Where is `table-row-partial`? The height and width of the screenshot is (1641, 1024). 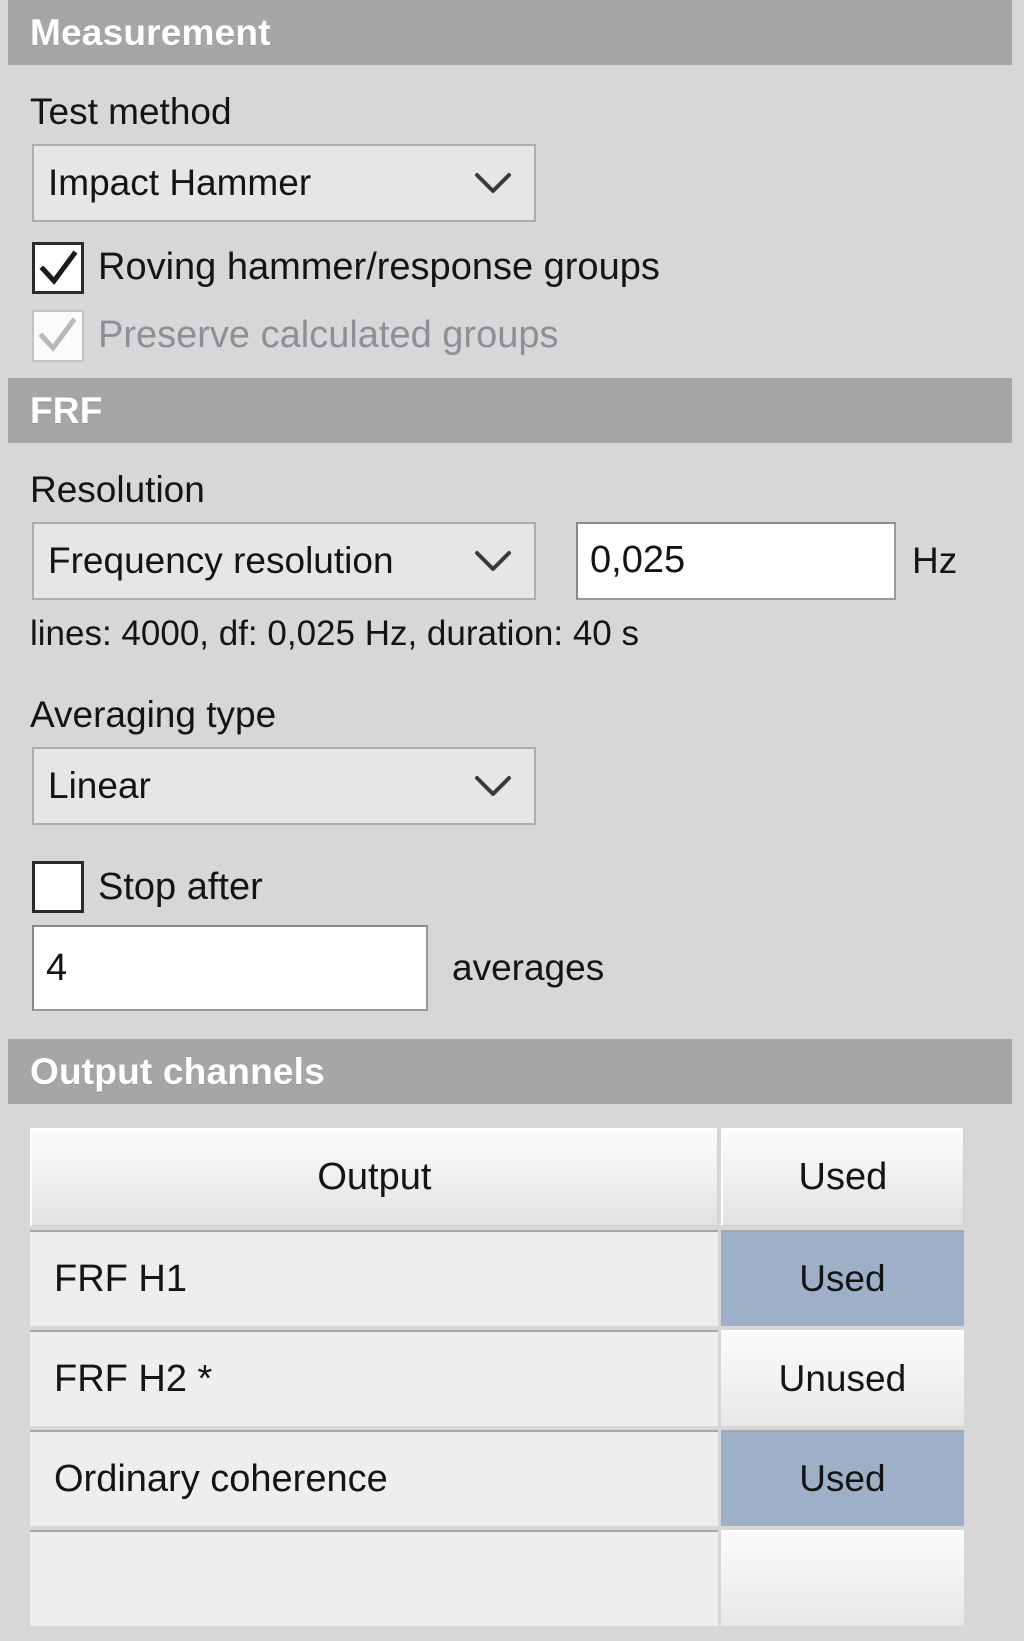 table-row-partial is located at coordinates (497, 1578).